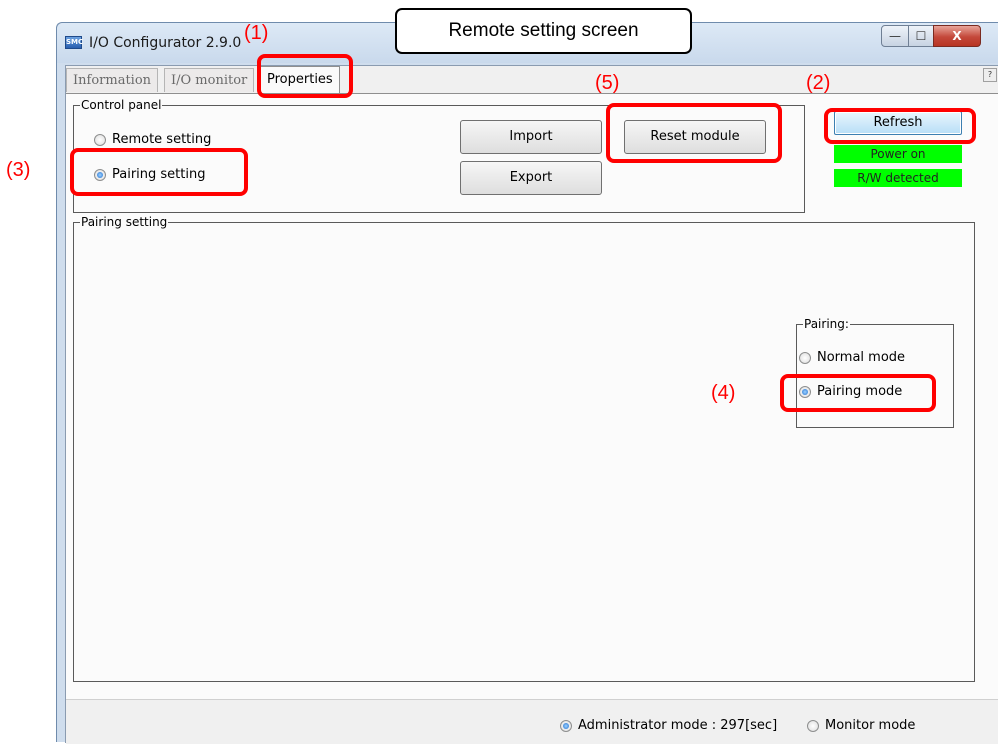  What do you see at coordinates (826, 324) in the screenshot?
I see `pairing-group-label: Pairing:` at bounding box center [826, 324].